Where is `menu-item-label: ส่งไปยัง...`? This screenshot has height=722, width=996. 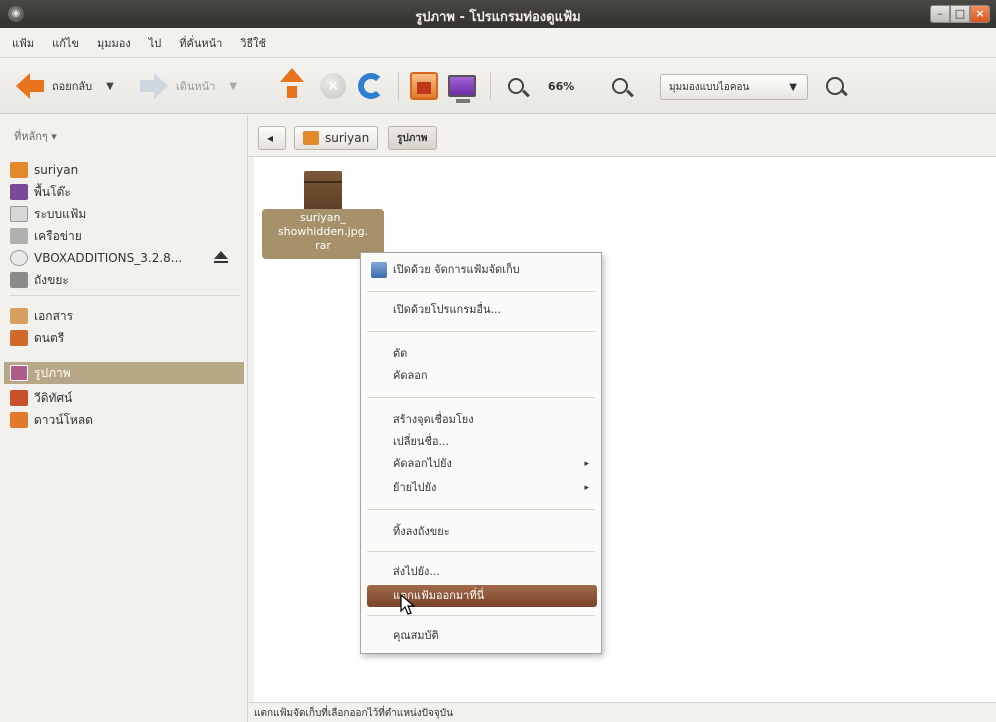 menu-item-label: ส่งไปยัง... is located at coordinates (416, 571).